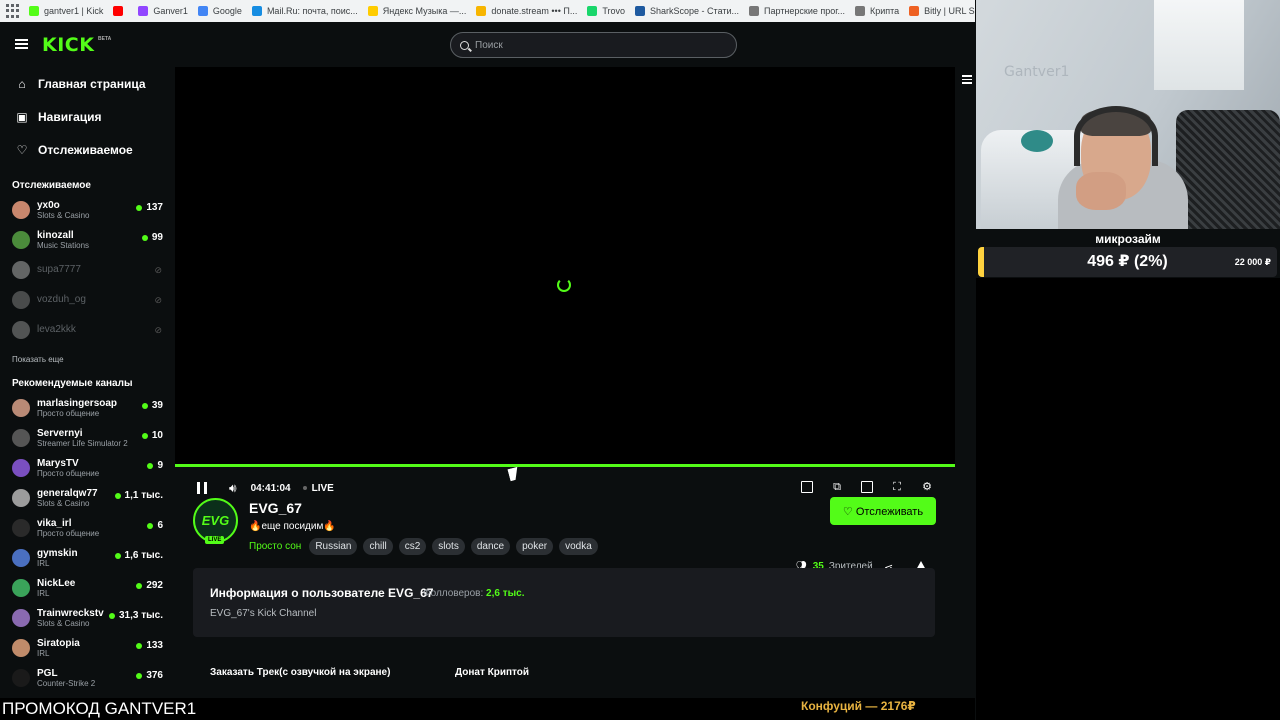 Image resolution: width=1280 pixels, height=720 pixels. Describe the element at coordinates (492, 672) in the screenshot. I see `panel-crypto-donate: Донат Криптой` at that location.